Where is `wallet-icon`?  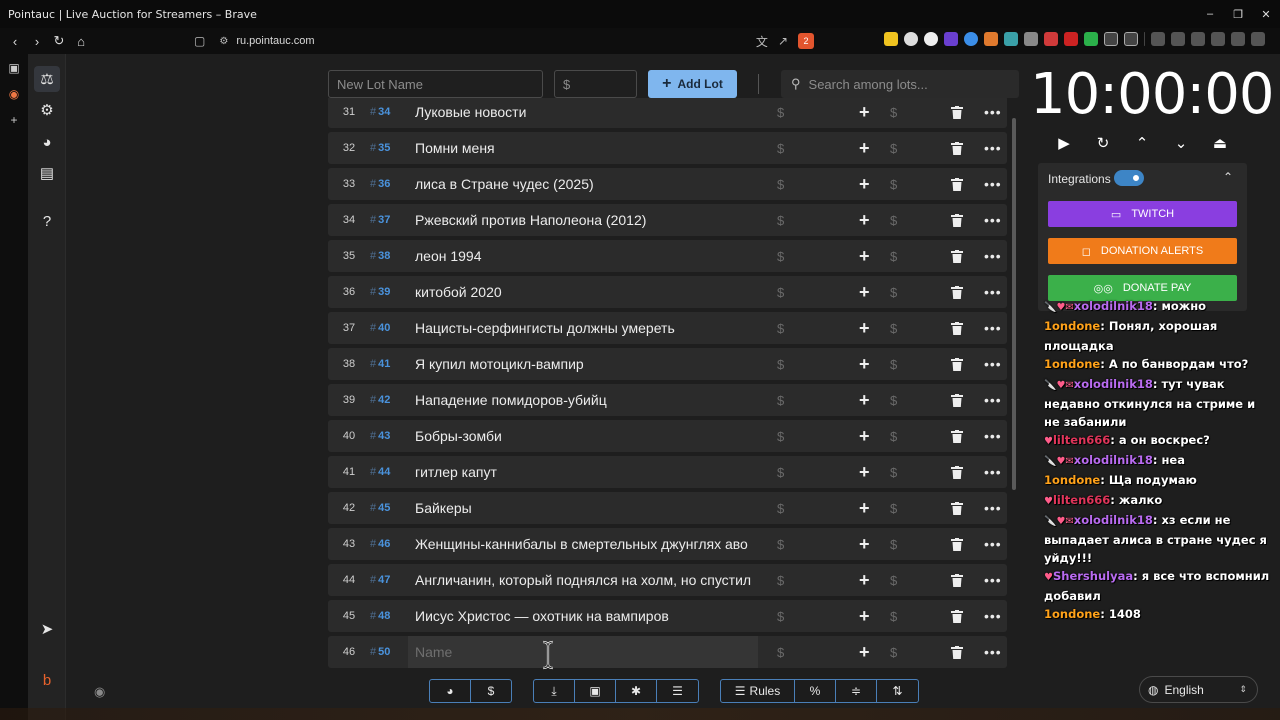 wallet-icon is located at coordinates (1198, 39).